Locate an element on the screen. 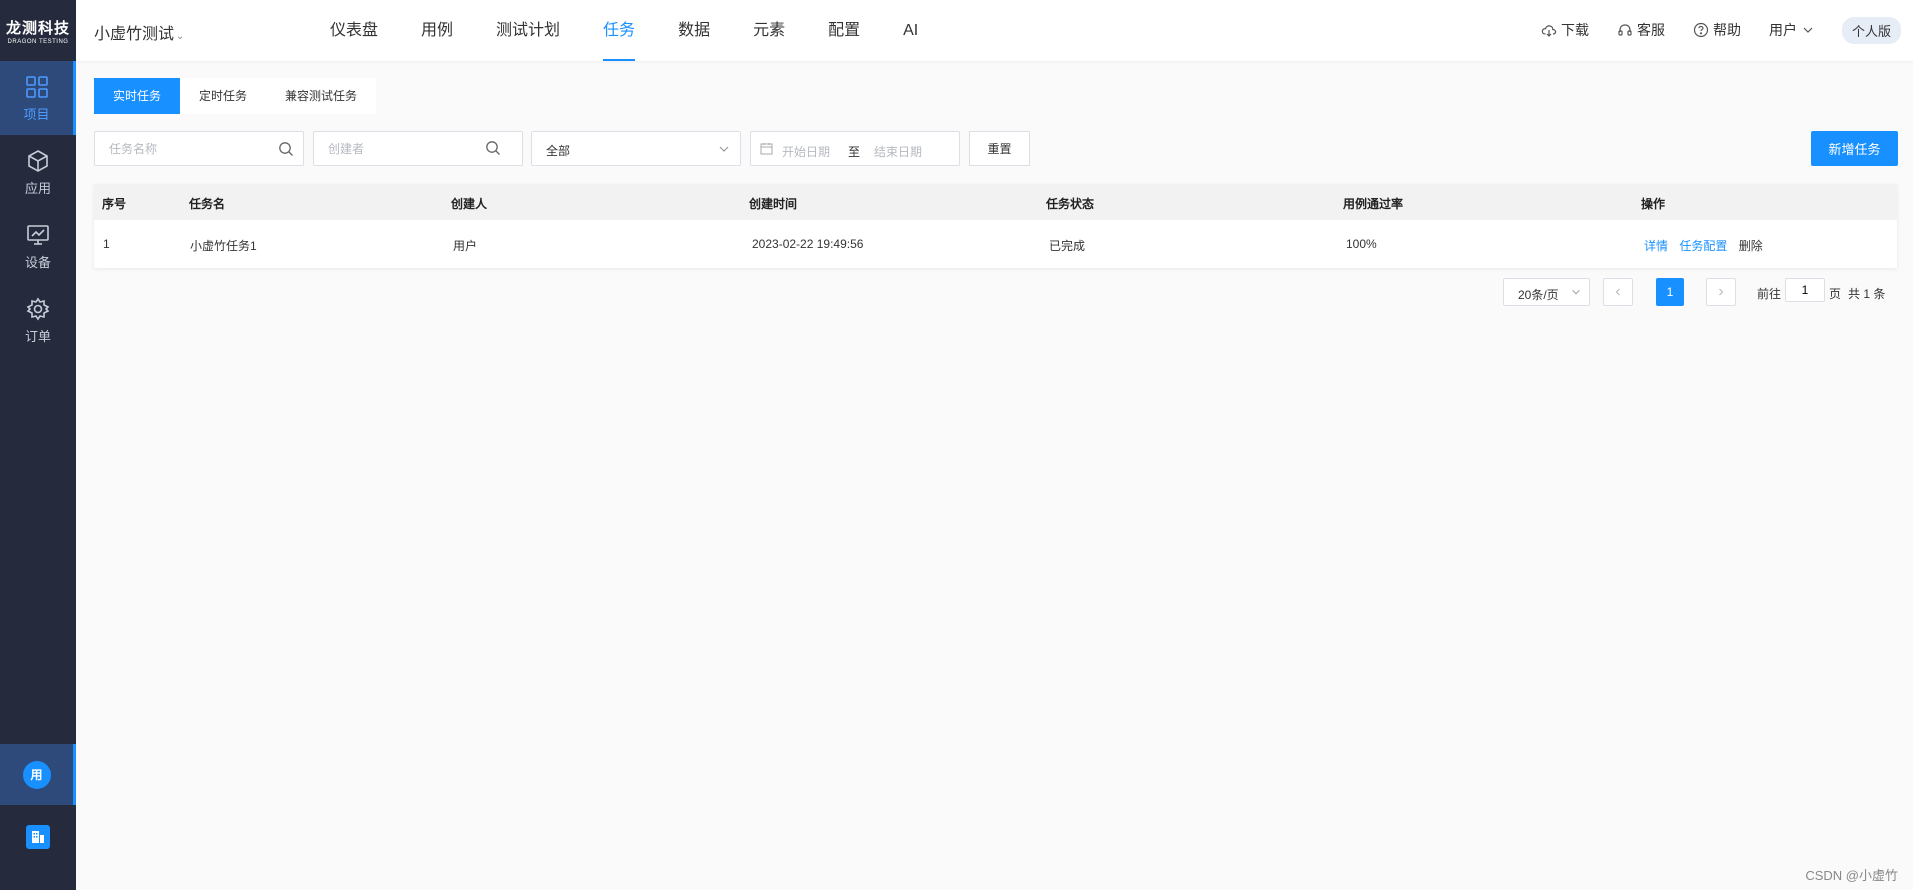 This screenshot has width=1913, height=890. page-number: 1 is located at coordinates (1670, 292).